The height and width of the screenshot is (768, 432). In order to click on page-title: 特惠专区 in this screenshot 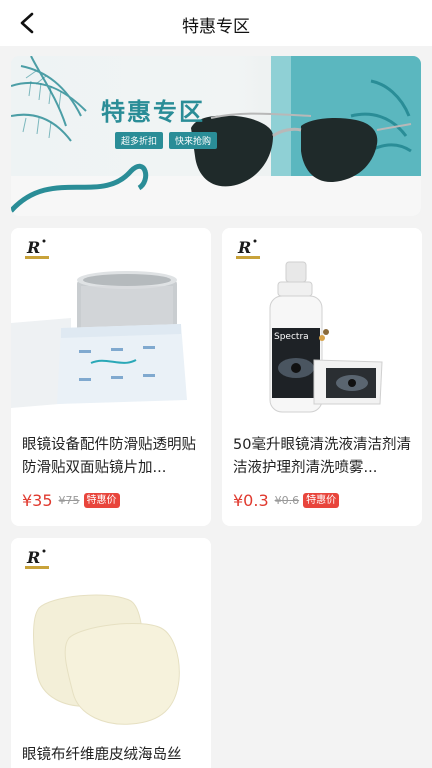, I will do `click(216, 27)`.